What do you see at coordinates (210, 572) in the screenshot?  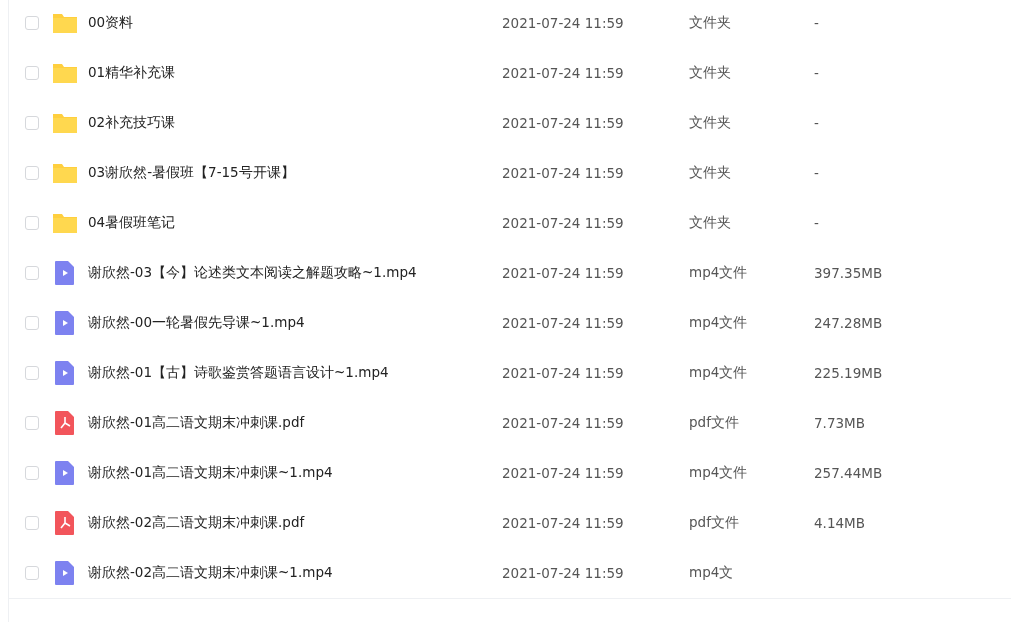 I see `file-name: 谢欣然-02高二语文期末冲刺课~1.mp4` at bounding box center [210, 572].